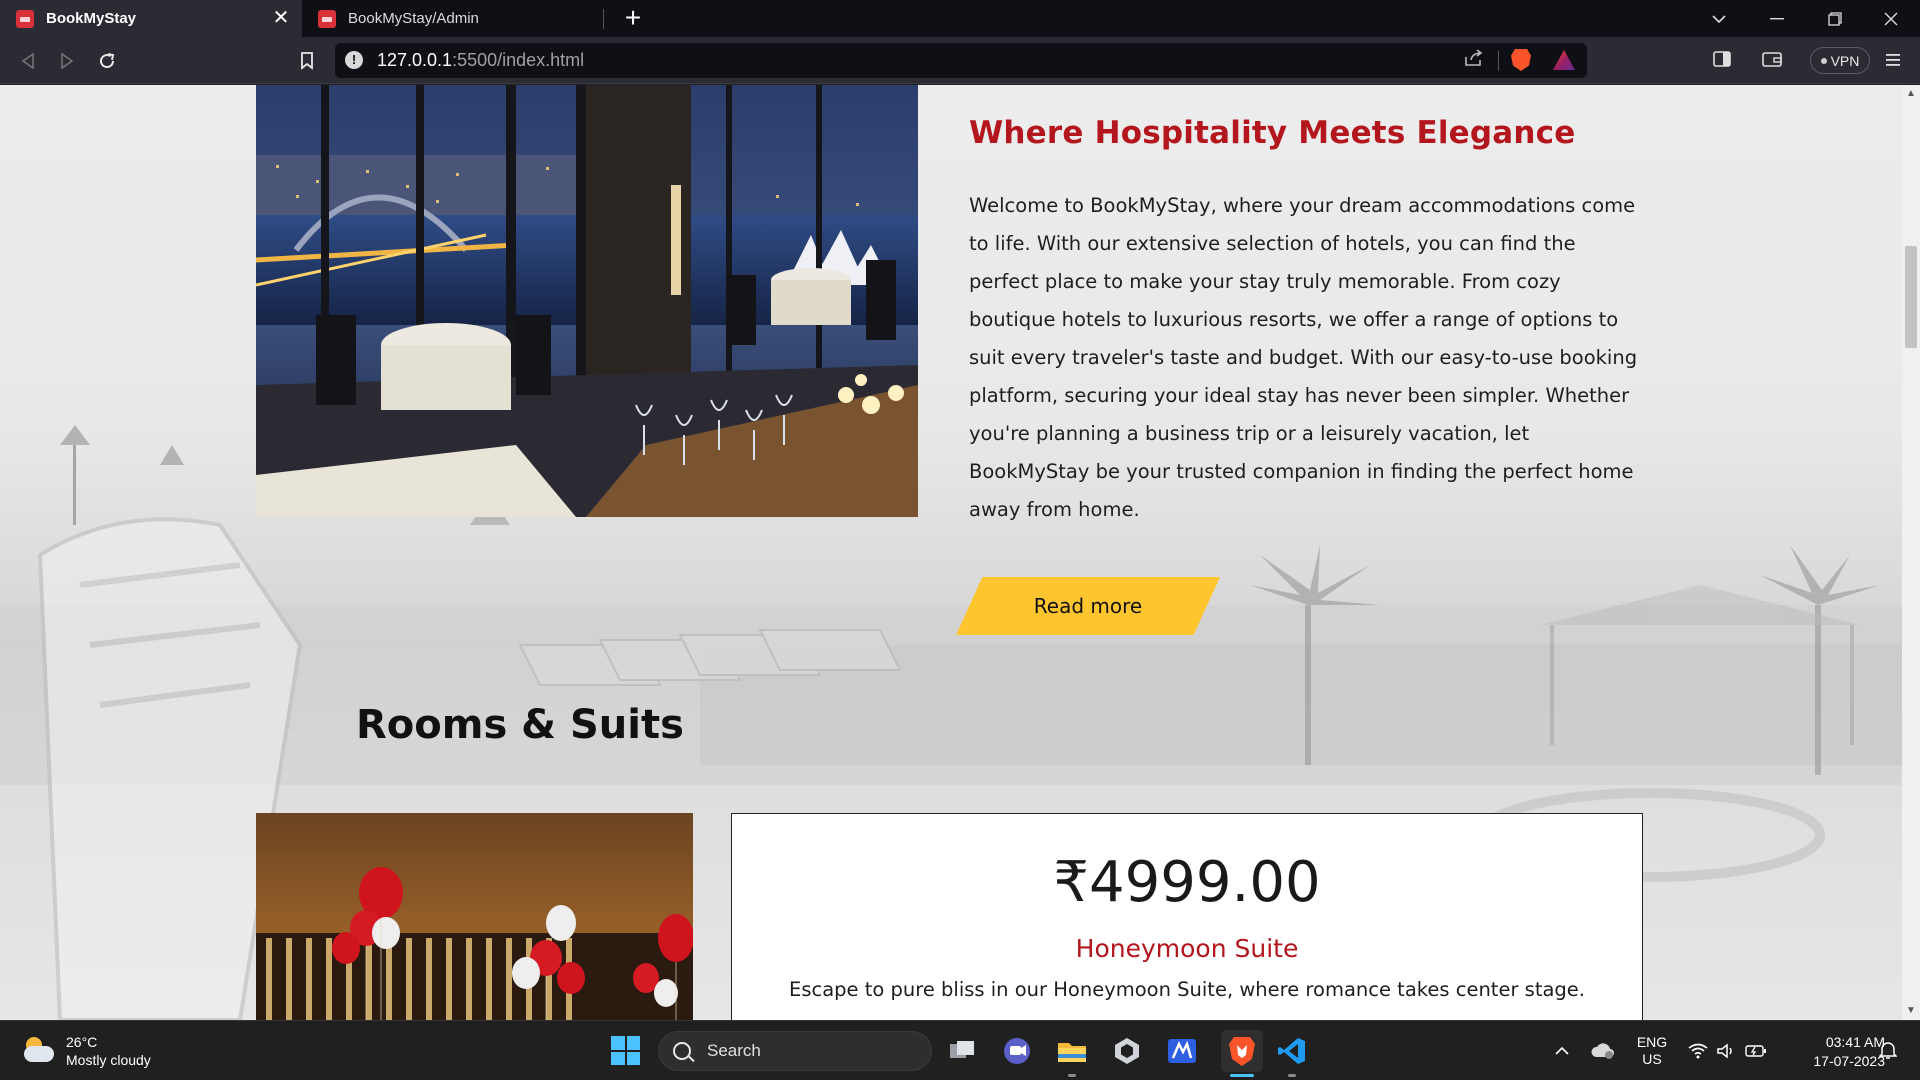 The height and width of the screenshot is (1080, 1920). What do you see at coordinates (1911, 1011) in the screenshot?
I see `scroll-down-arrow-icon: ▼` at bounding box center [1911, 1011].